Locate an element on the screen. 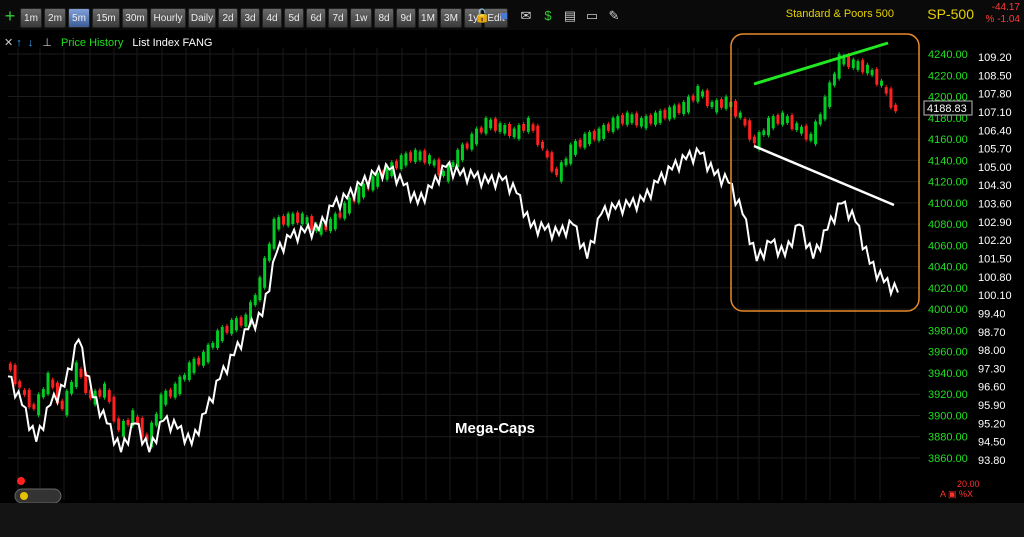  legend-price-history: Price History is located at coordinates (92, 43).